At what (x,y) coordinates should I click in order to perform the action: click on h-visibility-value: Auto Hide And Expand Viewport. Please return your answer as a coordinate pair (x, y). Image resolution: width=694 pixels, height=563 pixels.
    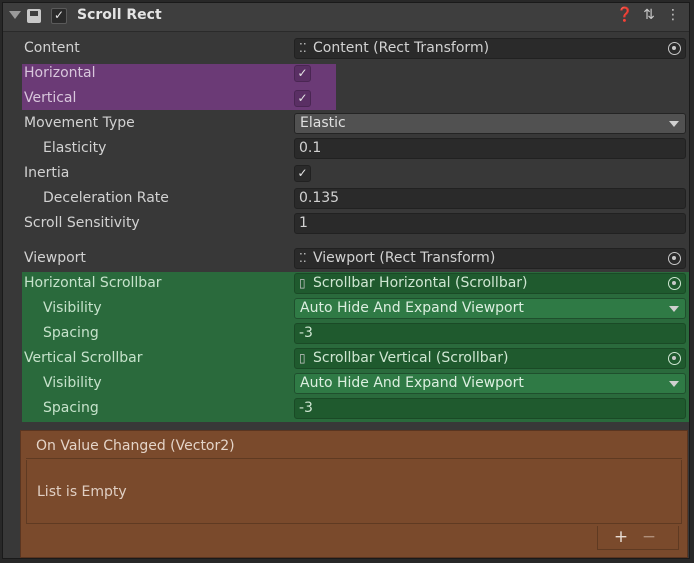
    Looking at the image, I should click on (412, 308).